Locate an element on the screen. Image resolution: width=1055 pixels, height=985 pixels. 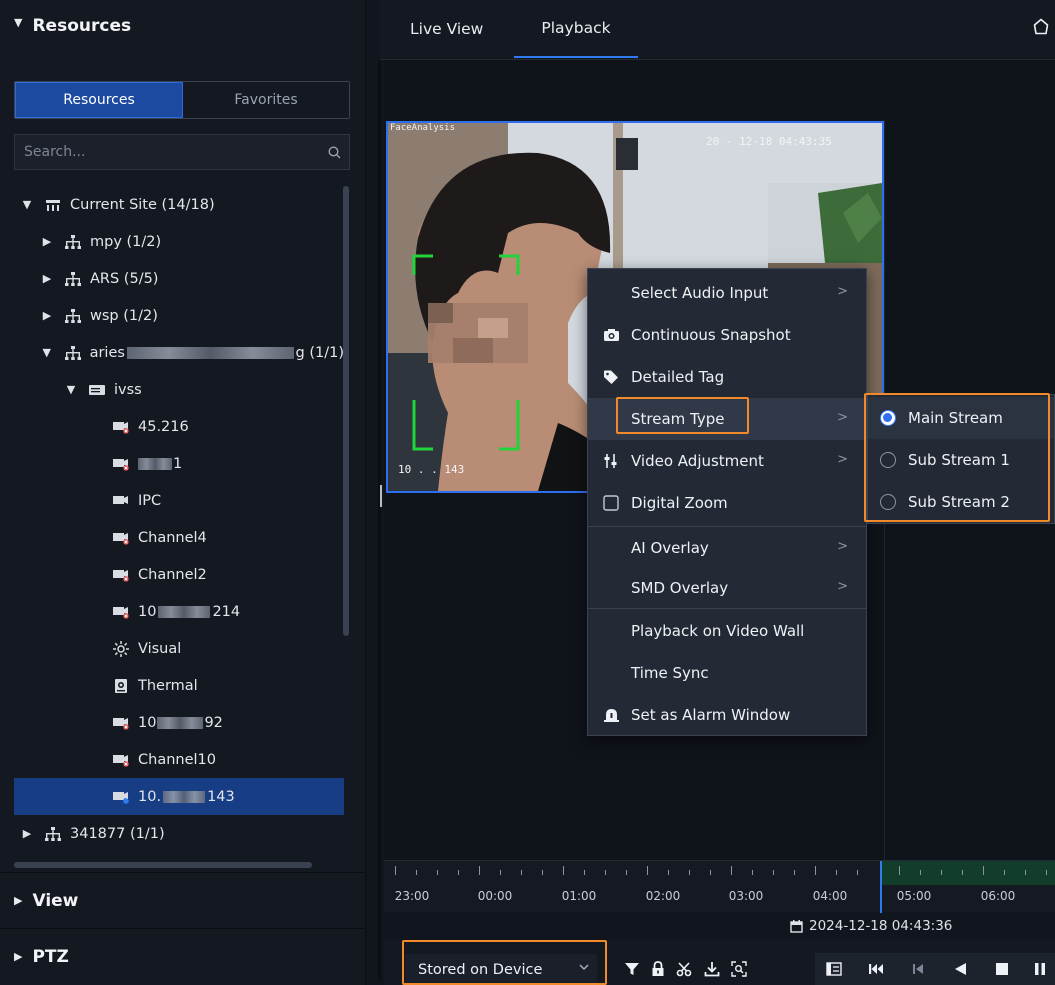
clip-scissors-icon is located at coordinates (684, 969).